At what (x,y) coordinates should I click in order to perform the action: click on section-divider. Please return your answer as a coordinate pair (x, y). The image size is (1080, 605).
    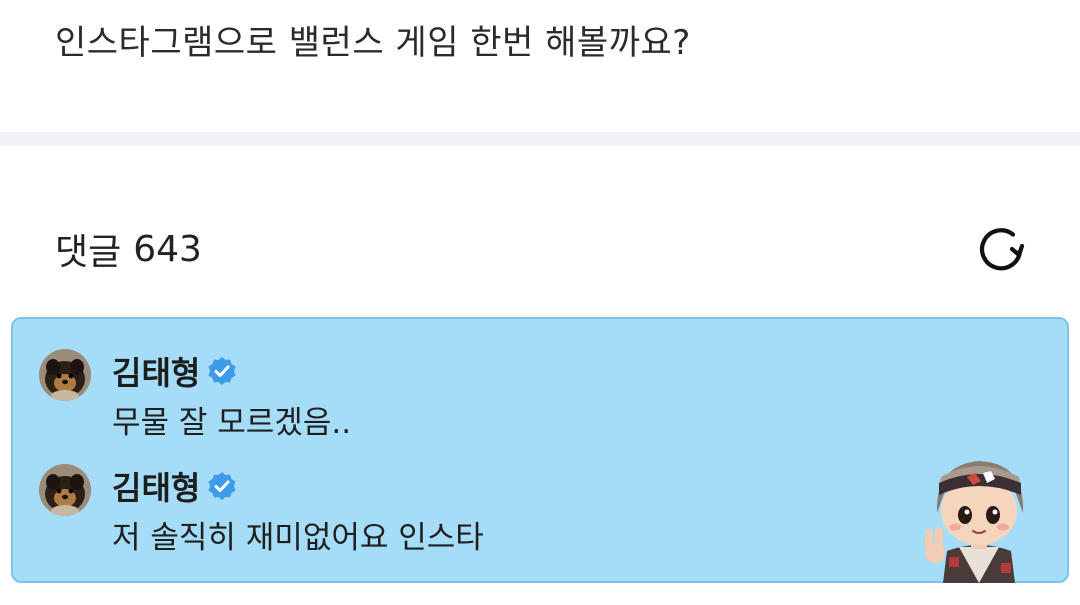
    Looking at the image, I should click on (540, 139).